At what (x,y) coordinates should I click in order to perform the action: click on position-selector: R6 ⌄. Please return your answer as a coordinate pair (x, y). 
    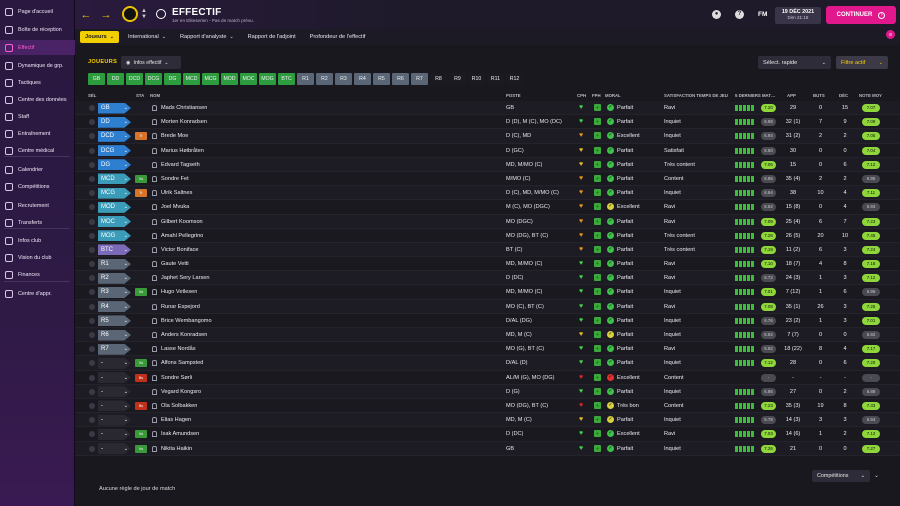
    Looking at the image, I should click on (114, 335).